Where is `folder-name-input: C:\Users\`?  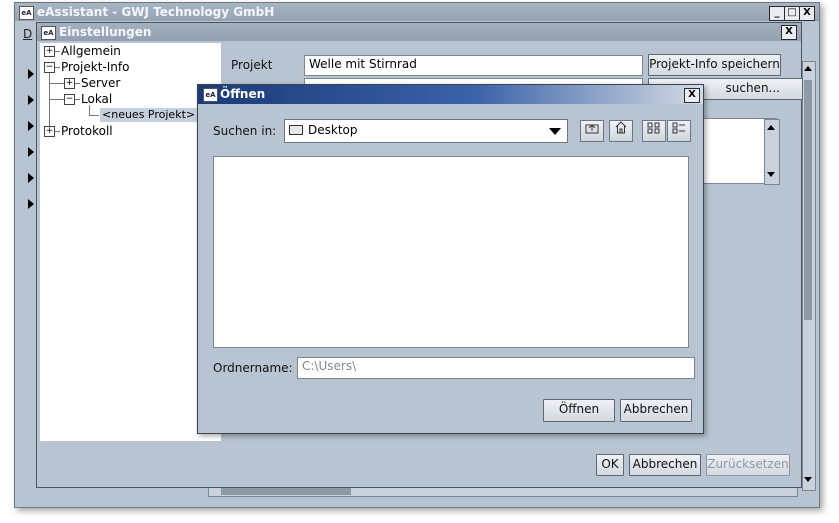 folder-name-input: C:\Users\ is located at coordinates (496, 368).